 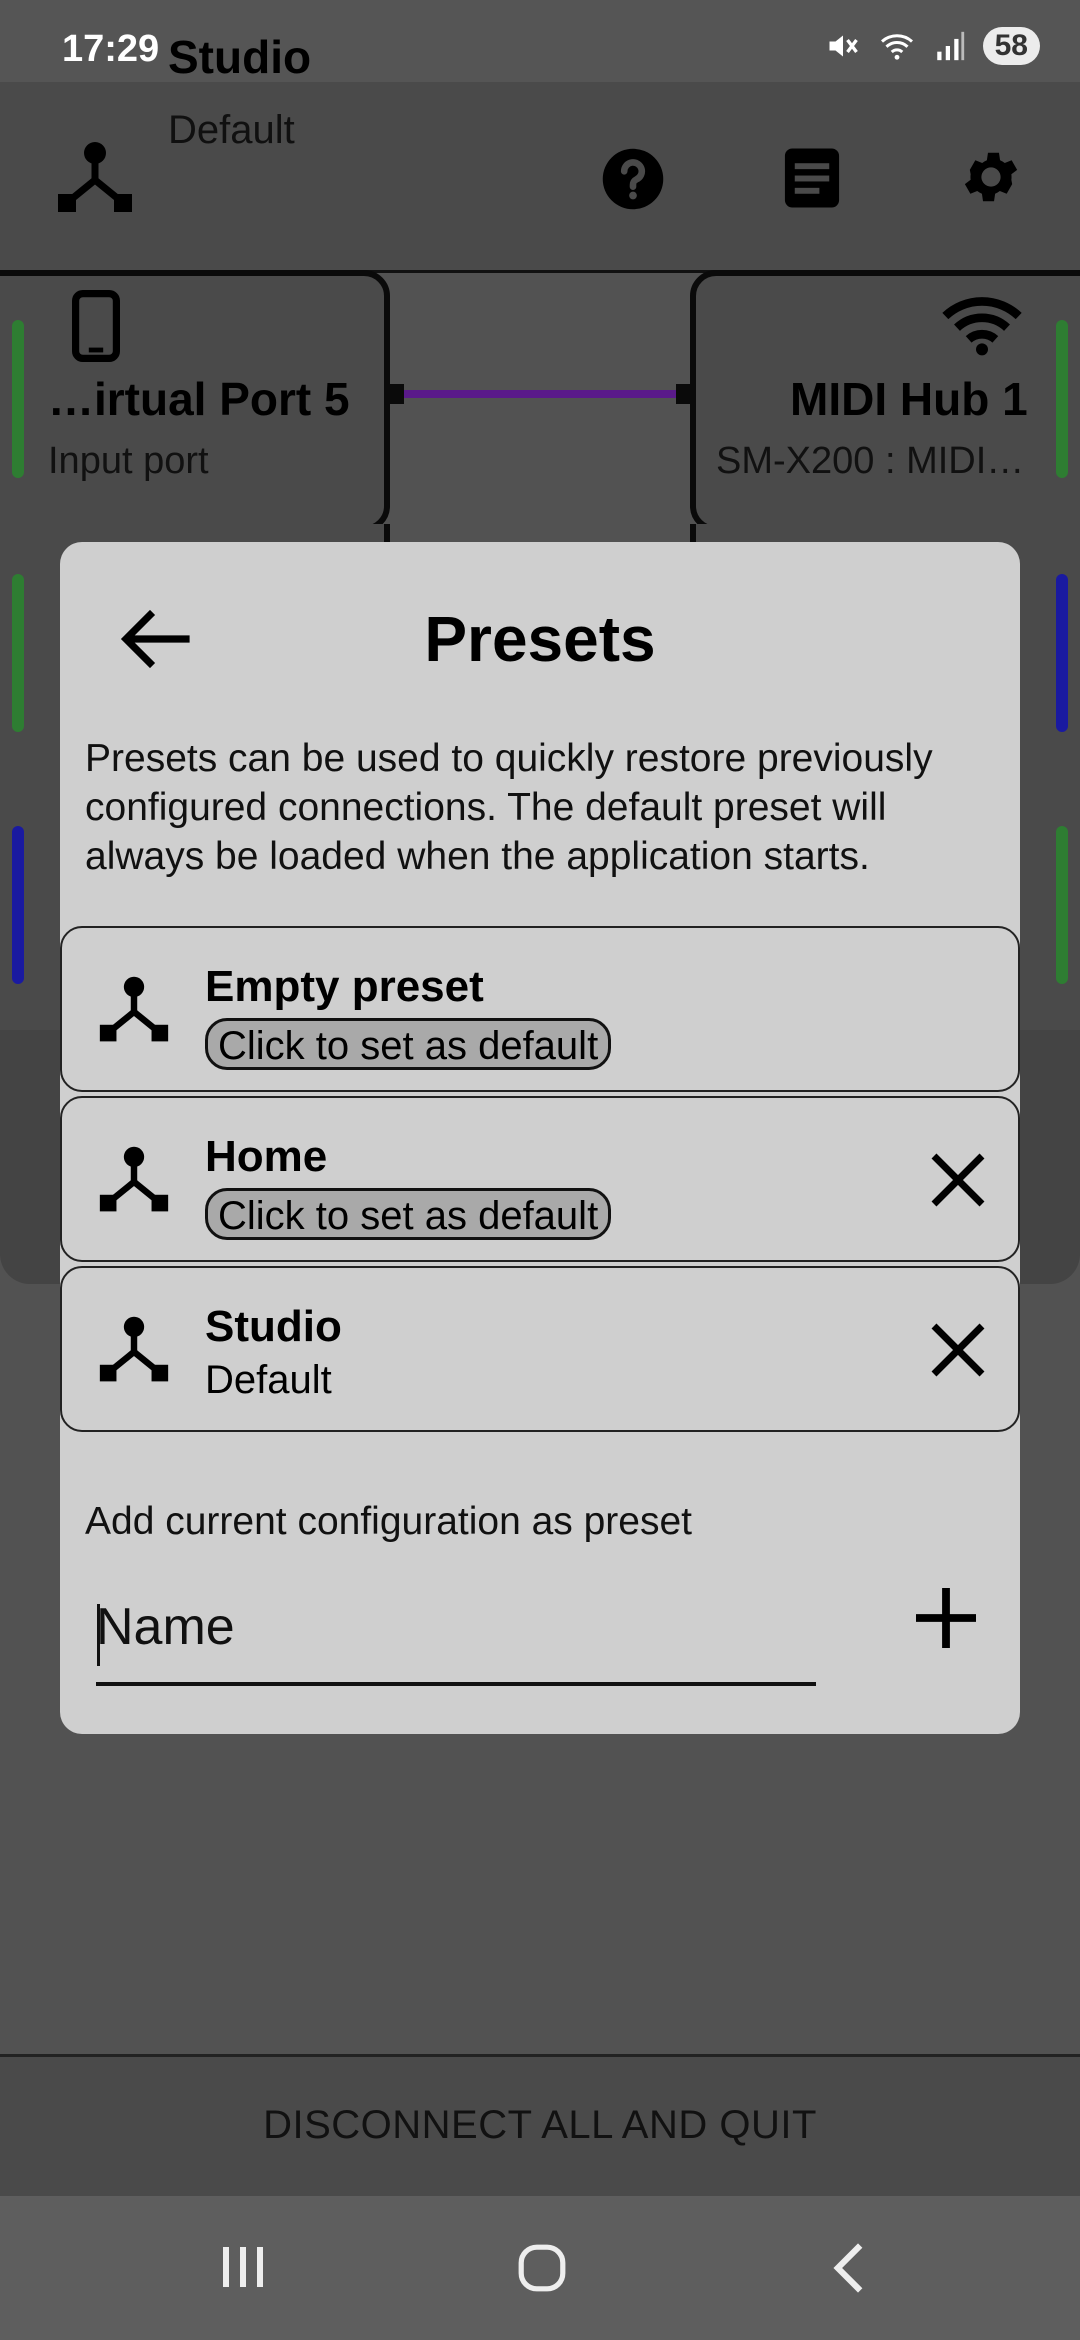 I want to click on home-icon, so click(x=542, y=2268).